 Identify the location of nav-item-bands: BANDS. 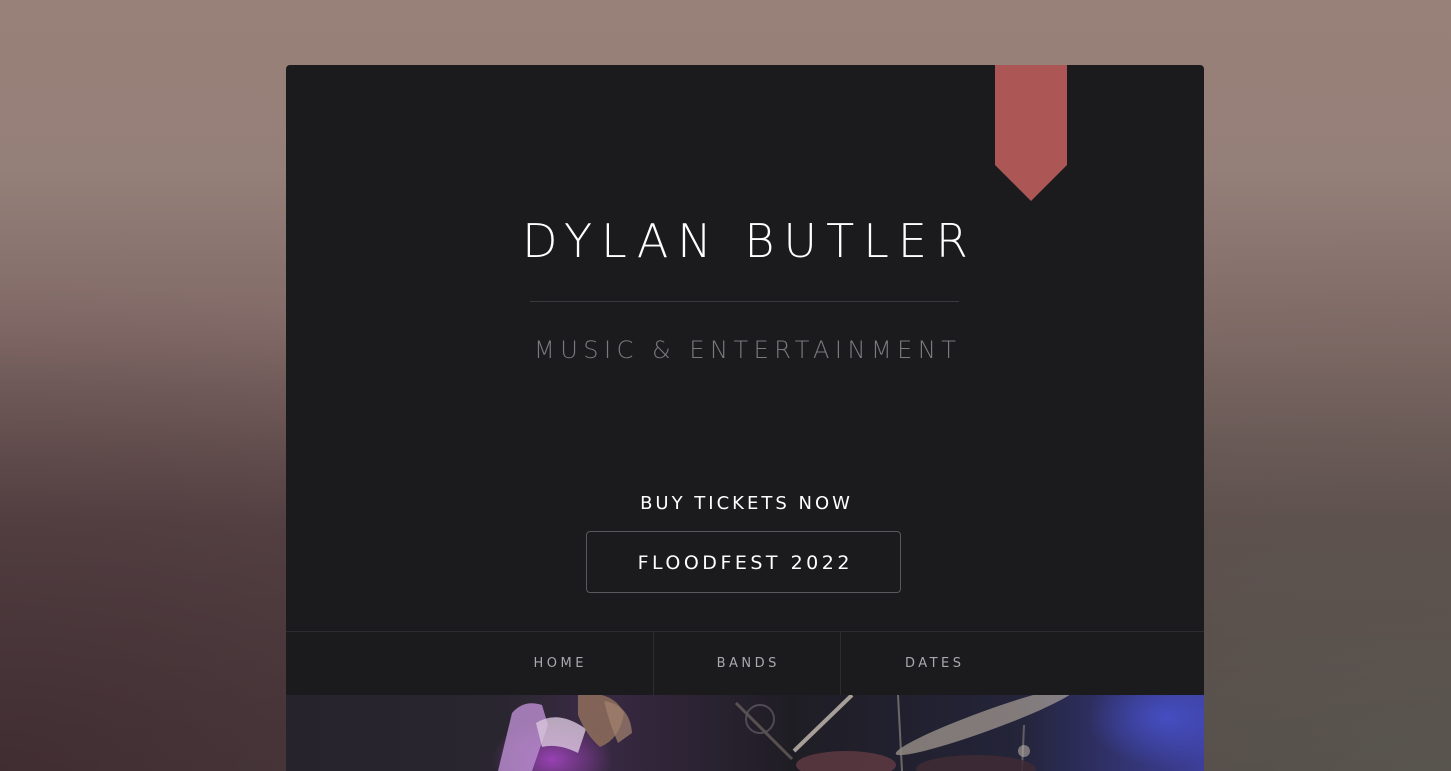
(746, 663).